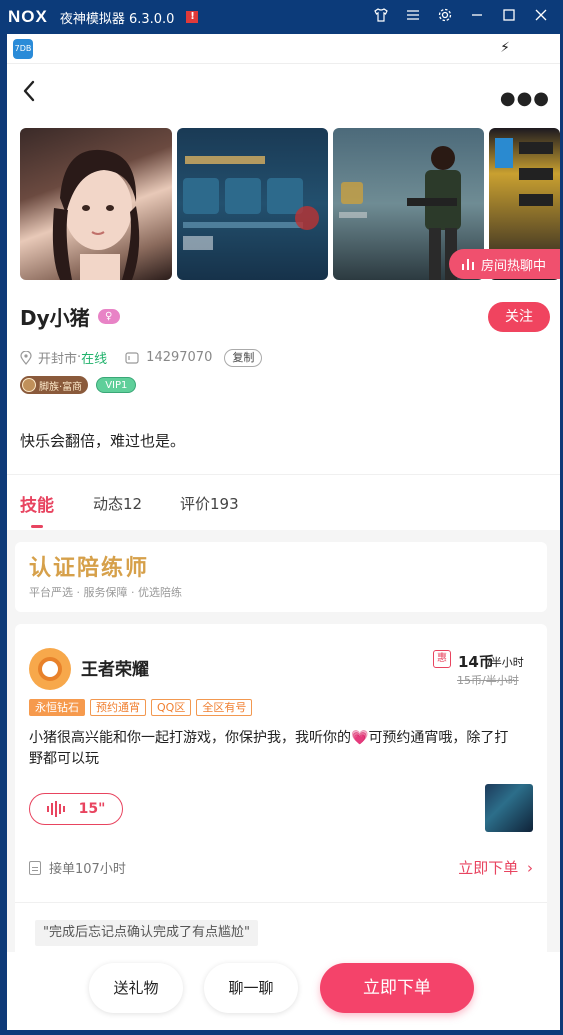 This screenshot has height=1035, width=563. What do you see at coordinates (103, 441) in the screenshot?
I see `user-bio: 快乐会翻倍，难过也是。` at bounding box center [103, 441].